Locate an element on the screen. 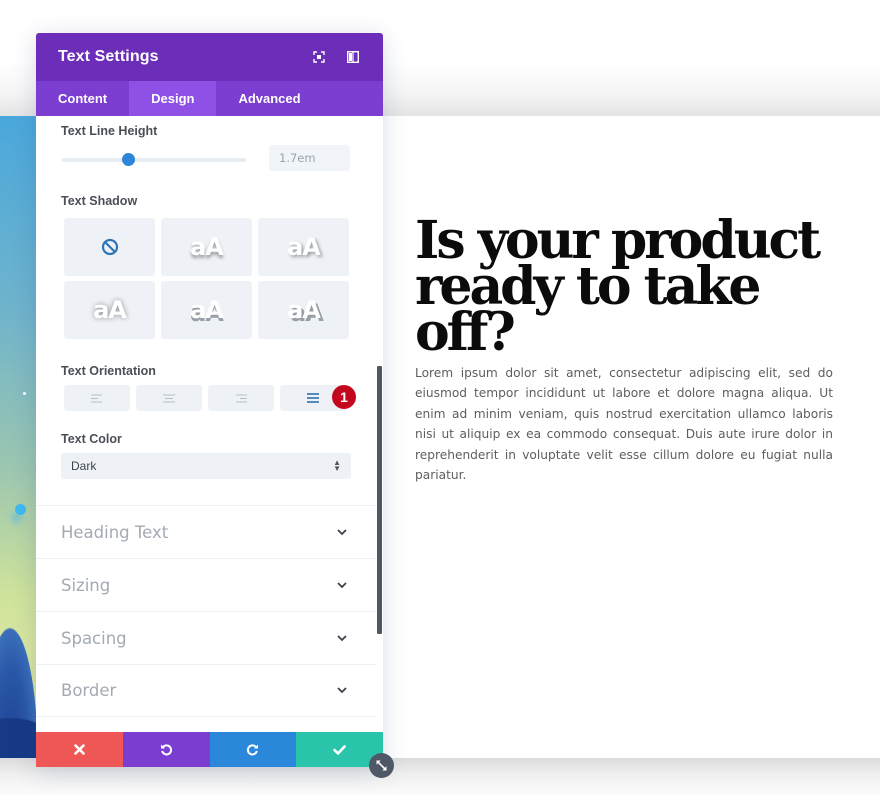  text-orientation-label: Text Orientation is located at coordinates (108, 371).